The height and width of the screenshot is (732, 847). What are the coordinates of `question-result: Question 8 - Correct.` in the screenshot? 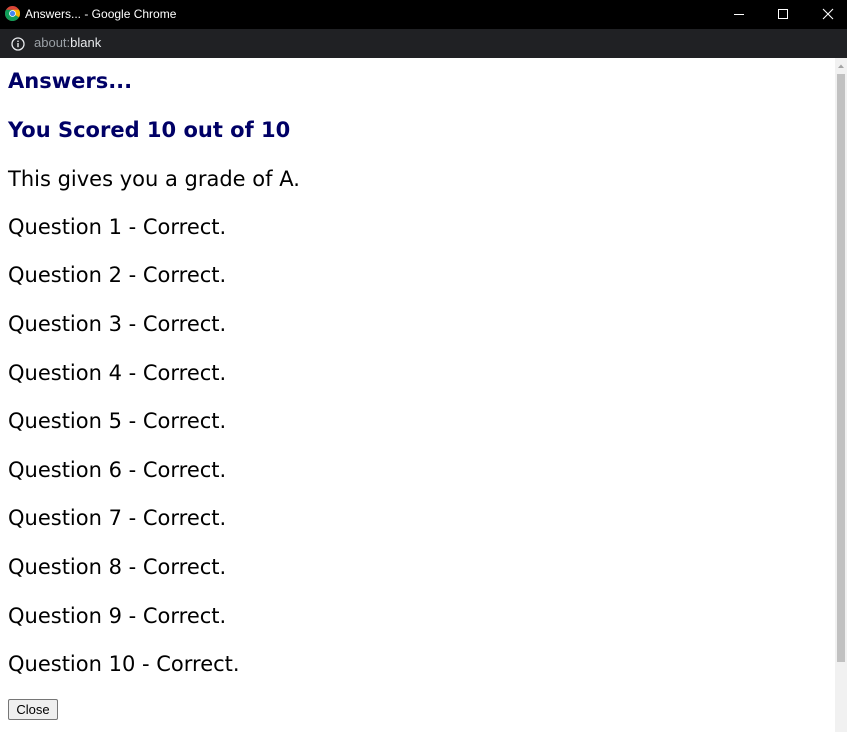 It's located at (117, 567).